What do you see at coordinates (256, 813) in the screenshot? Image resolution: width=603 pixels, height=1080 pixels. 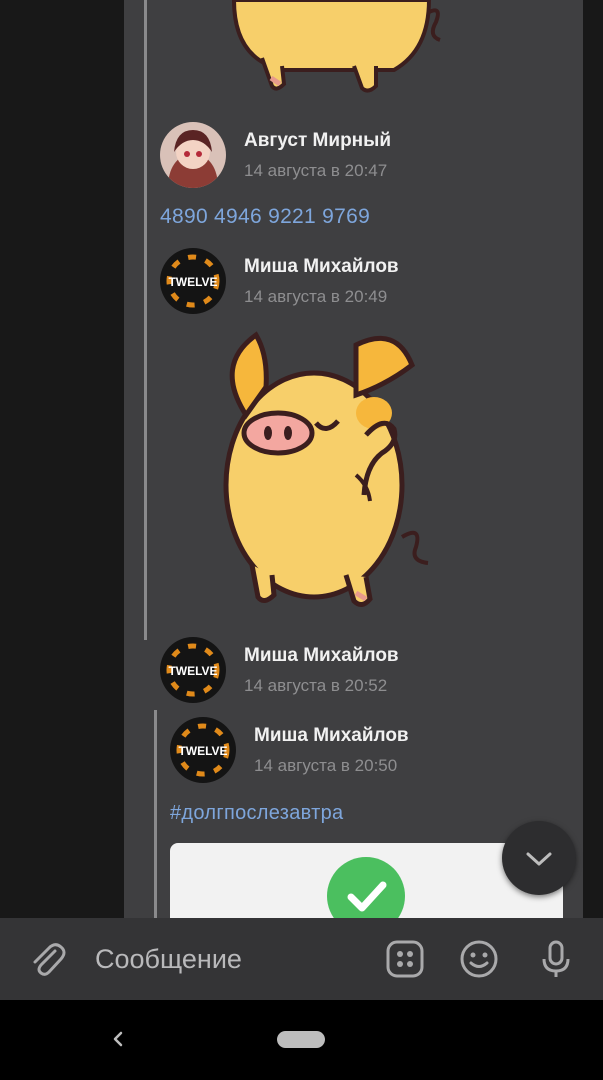 I see `hashtag-link: #долгпослезавтра` at bounding box center [256, 813].